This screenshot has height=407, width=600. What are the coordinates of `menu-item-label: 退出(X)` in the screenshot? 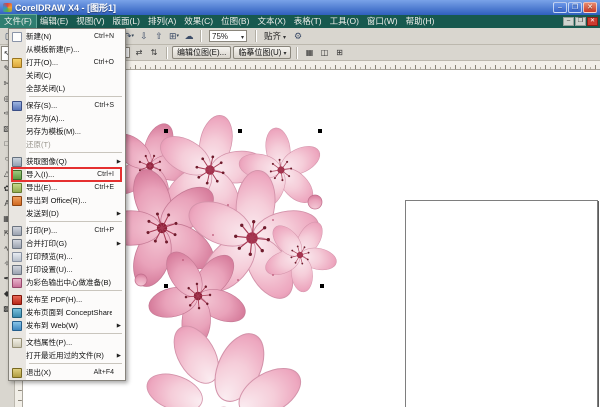 It's located at (38, 372).